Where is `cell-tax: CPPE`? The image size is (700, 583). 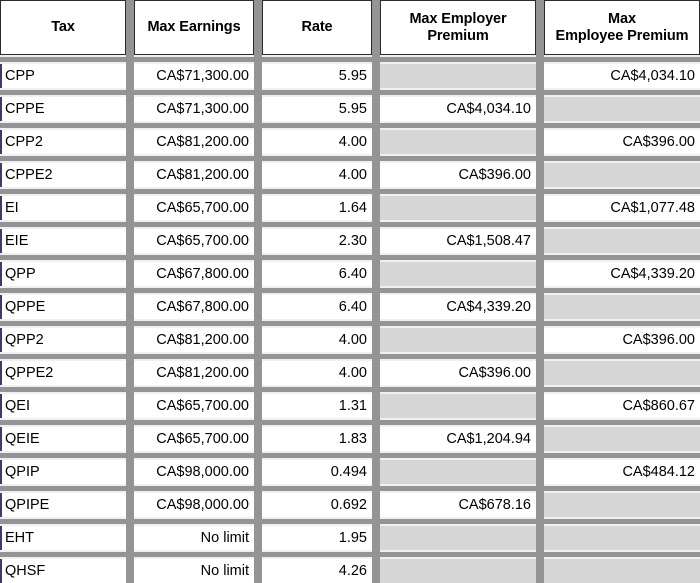 cell-tax: CPPE is located at coordinates (63, 109).